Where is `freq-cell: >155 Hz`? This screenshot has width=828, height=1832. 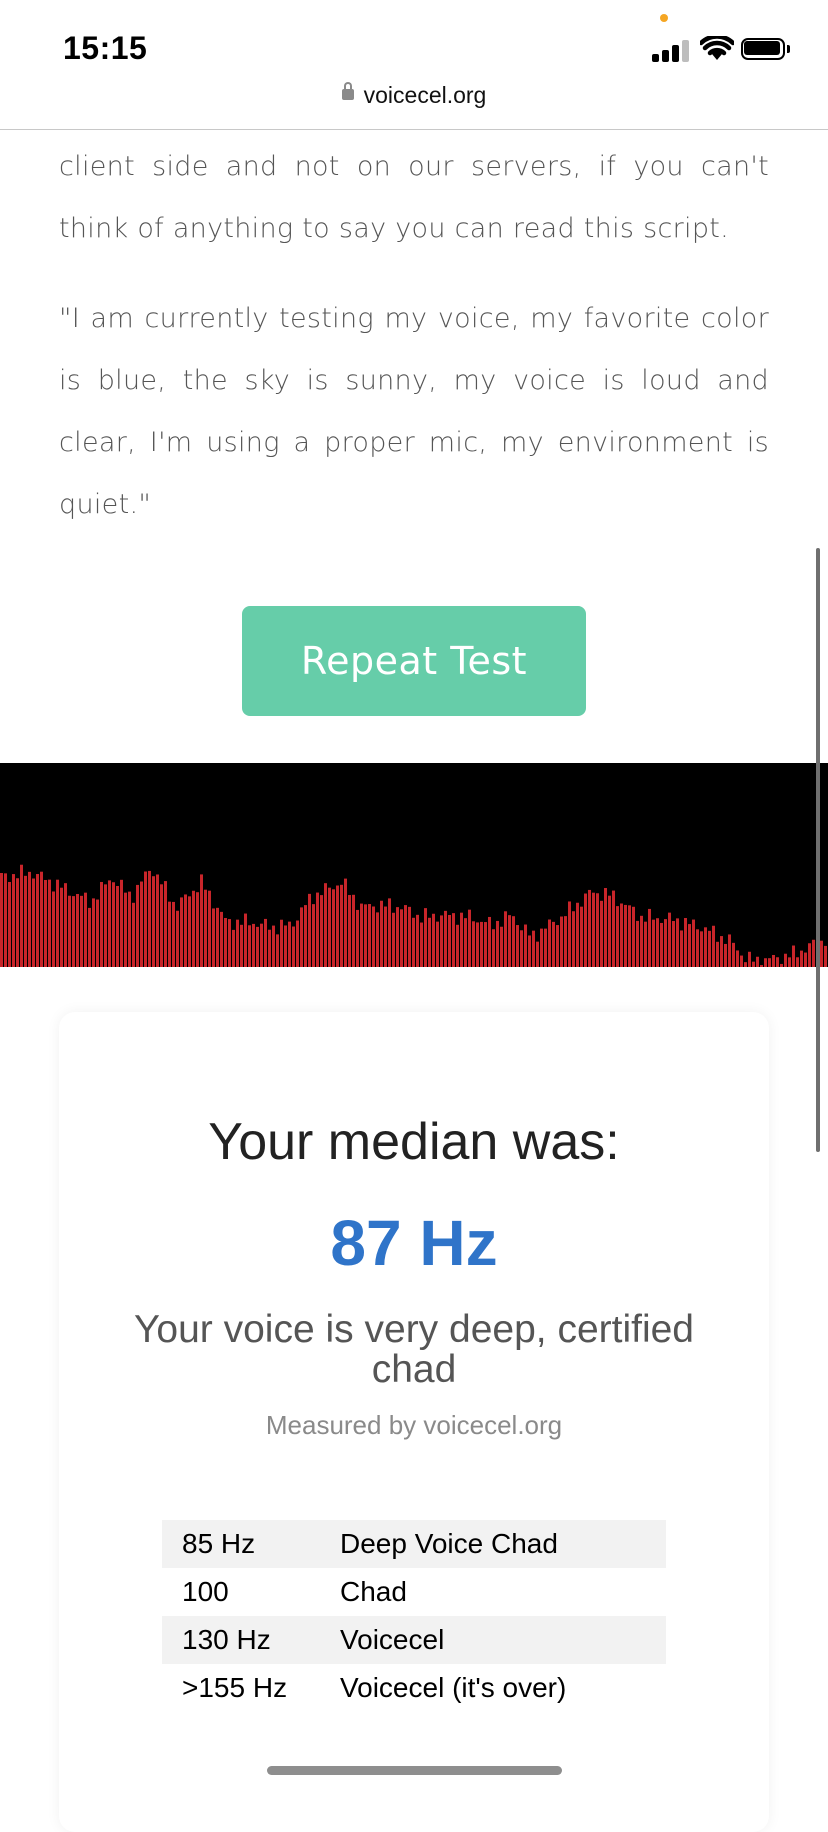 freq-cell: >155 Hz is located at coordinates (235, 1687).